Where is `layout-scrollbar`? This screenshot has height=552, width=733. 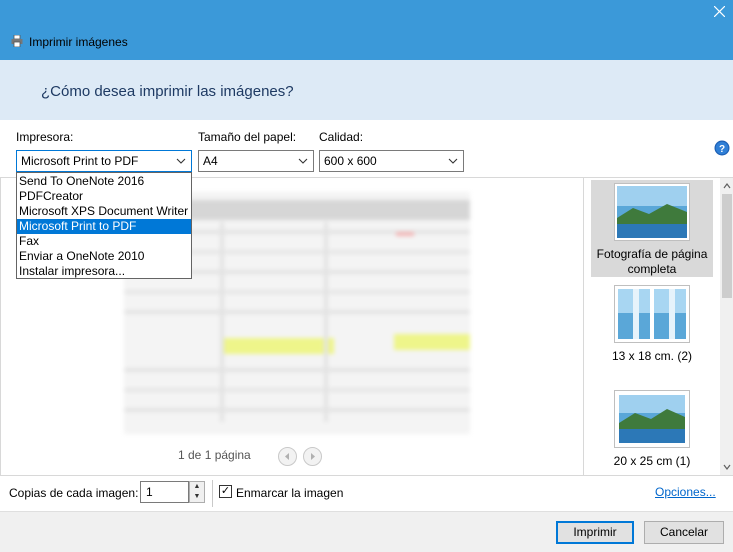 layout-scrollbar is located at coordinates (726, 326).